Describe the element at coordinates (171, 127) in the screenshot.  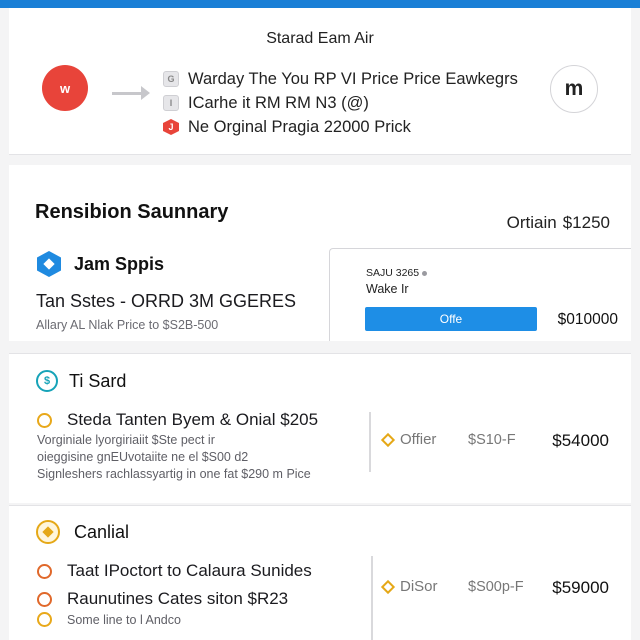
I see `alert-hex-icon: J` at that location.